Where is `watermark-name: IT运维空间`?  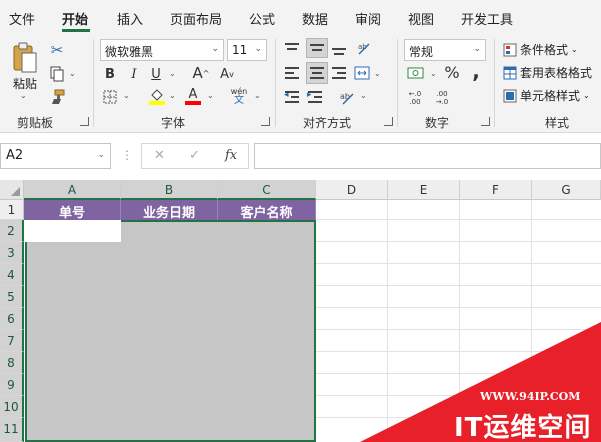
watermark-name: IT运维空间 is located at coordinates (523, 427).